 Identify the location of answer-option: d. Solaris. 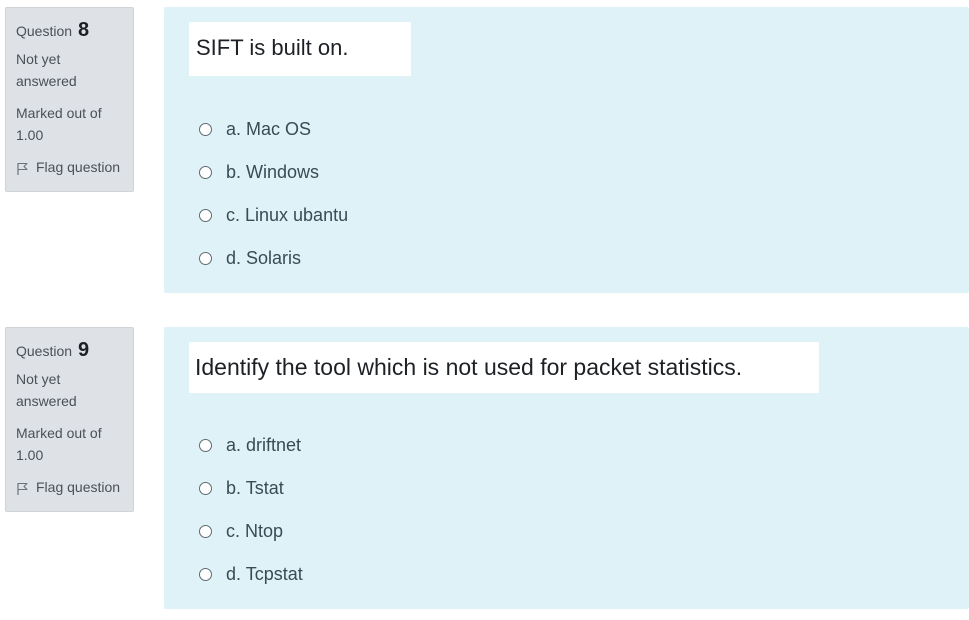
(273, 258).